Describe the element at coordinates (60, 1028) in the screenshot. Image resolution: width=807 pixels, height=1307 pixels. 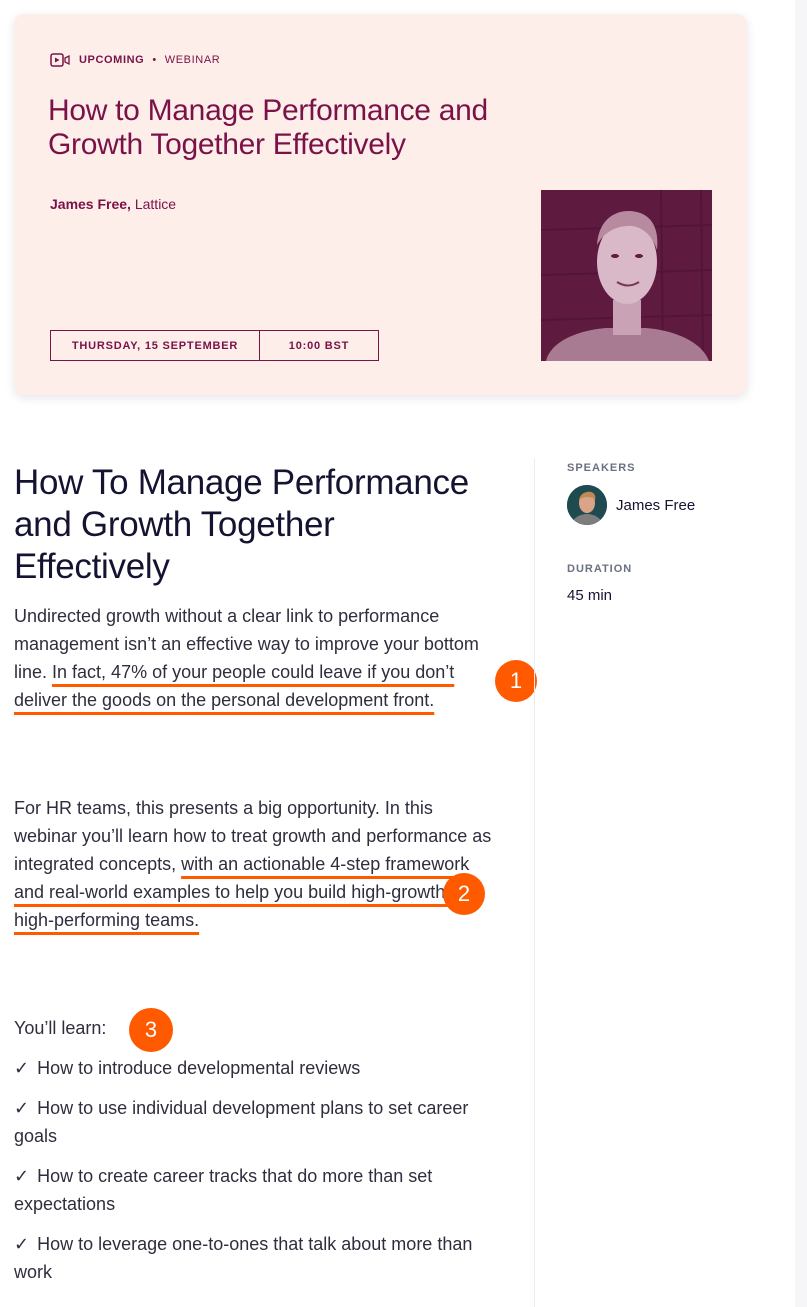
I see `learn-label: You’ll learn:` at that location.